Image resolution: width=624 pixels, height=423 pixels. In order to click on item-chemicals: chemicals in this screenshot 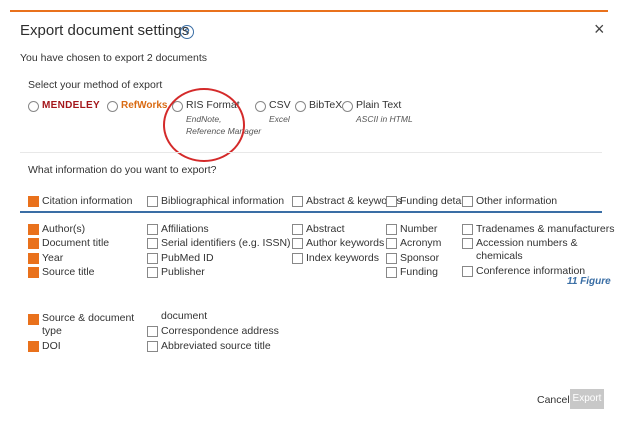, I will do `click(499, 256)`.